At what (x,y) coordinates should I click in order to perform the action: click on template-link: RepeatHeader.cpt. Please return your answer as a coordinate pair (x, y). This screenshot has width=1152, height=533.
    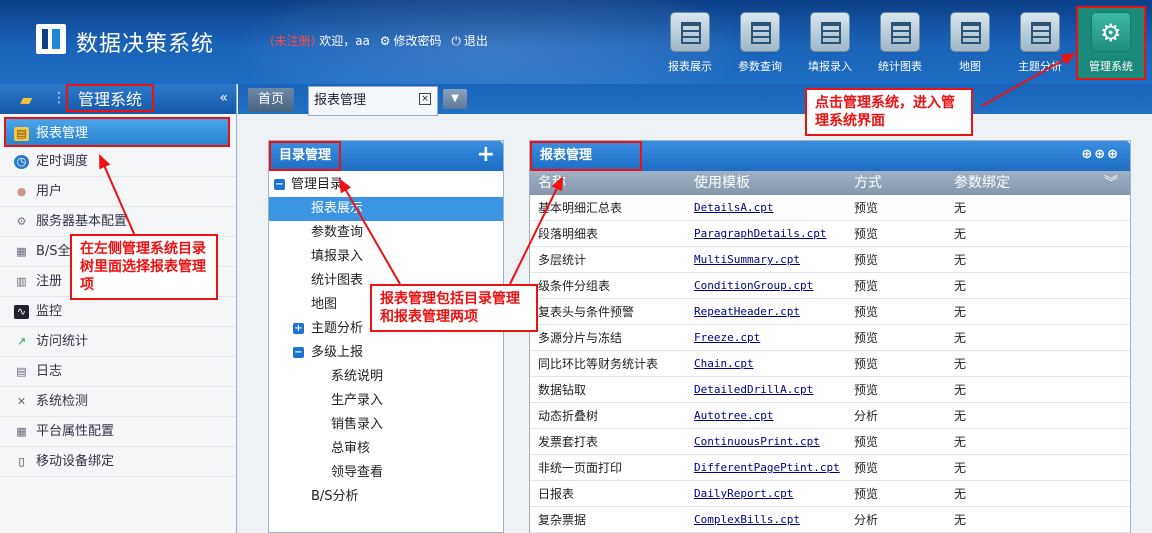
    Looking at the image, I should click on (747, 312).